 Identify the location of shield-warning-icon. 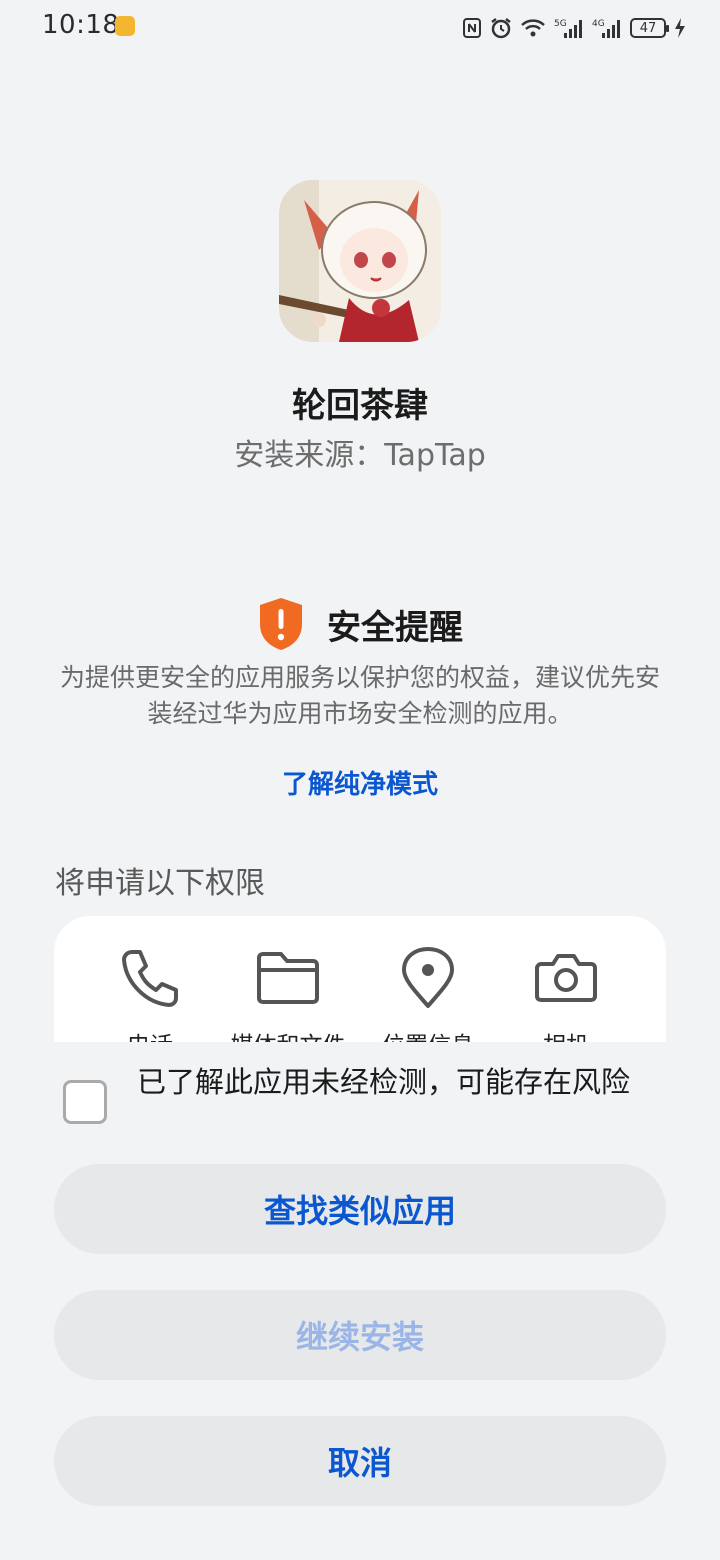
(281, 624).